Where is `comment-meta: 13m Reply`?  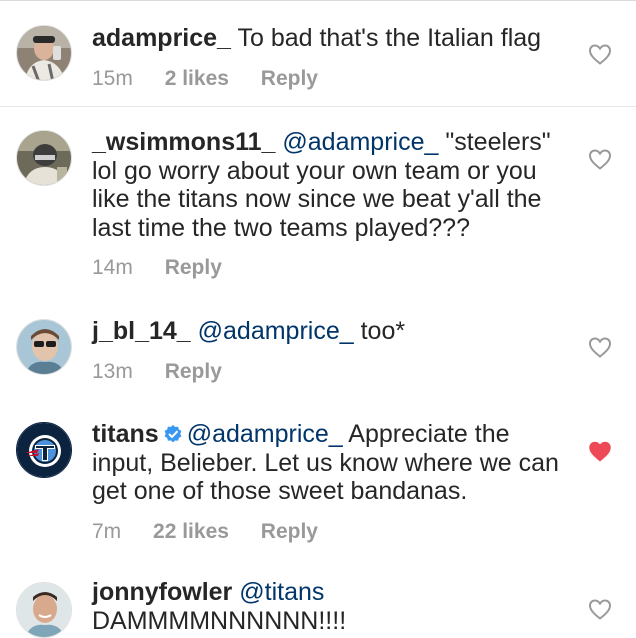 comment-meta: 13m Reply is located at coordinates (327, 372).